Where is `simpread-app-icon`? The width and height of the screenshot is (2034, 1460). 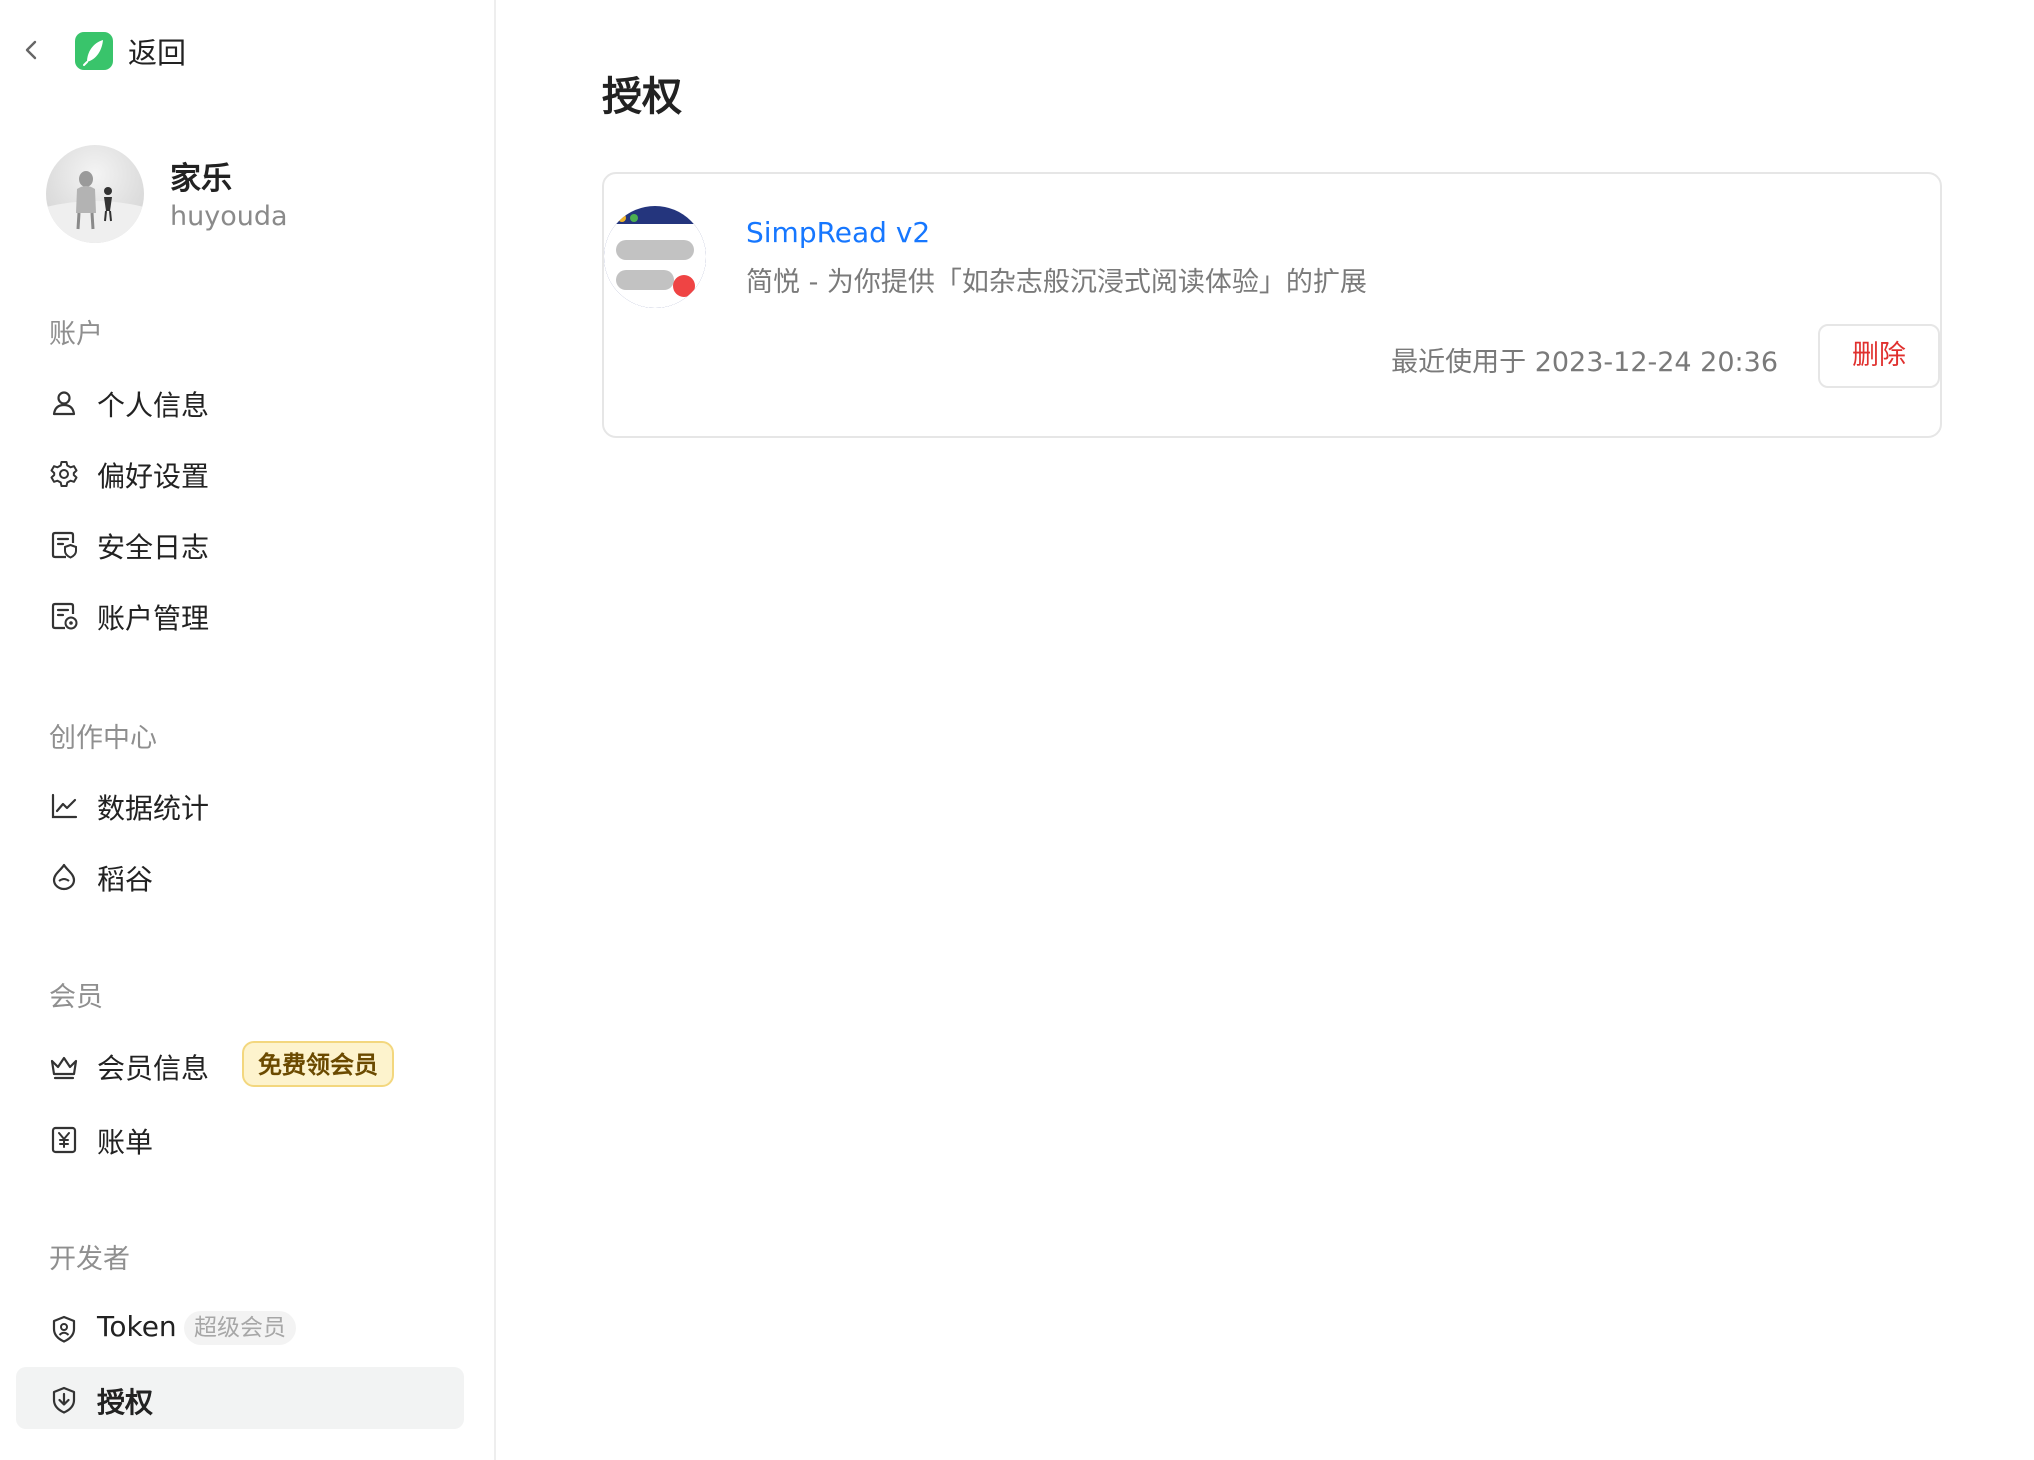 simpread-app-icon is located at coordinates (655, 257).